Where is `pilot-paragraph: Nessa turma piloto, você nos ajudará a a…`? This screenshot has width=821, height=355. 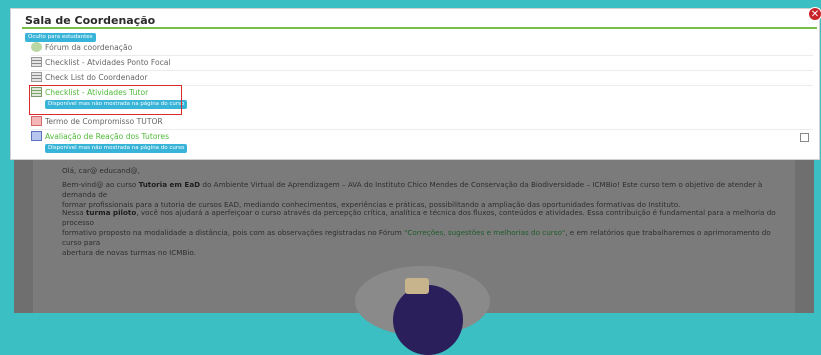
pilot-paragraph: Nessa turma piloto, você nos ajudará a a… is located at coordinates (419, 232).